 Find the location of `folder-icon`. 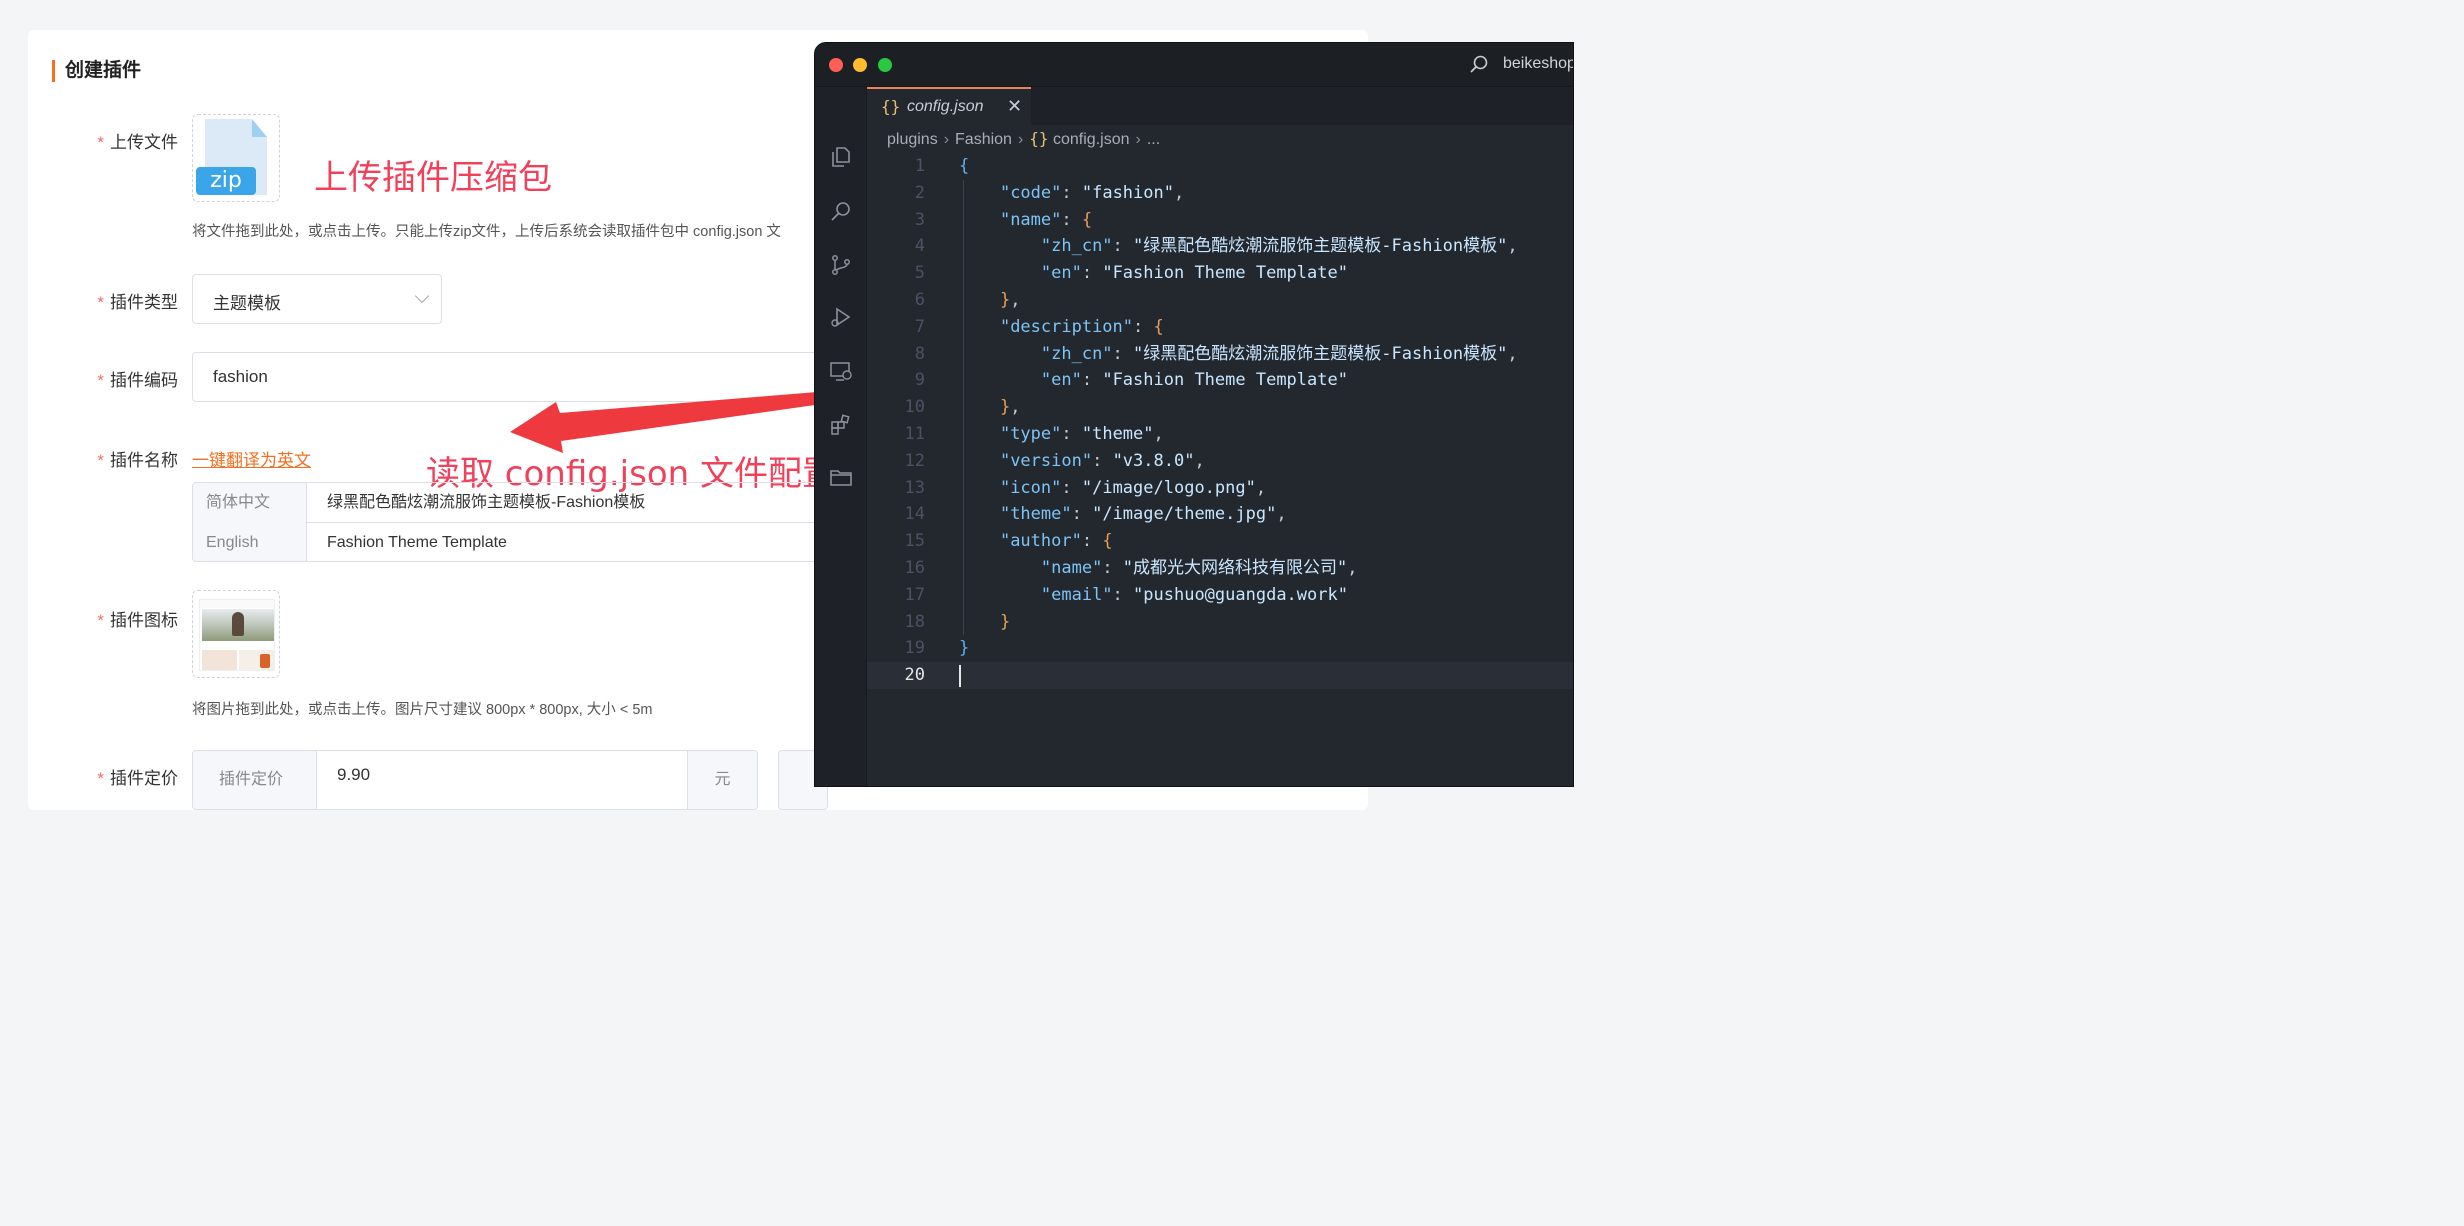

folder-icon is located at coordinates (841, 477).